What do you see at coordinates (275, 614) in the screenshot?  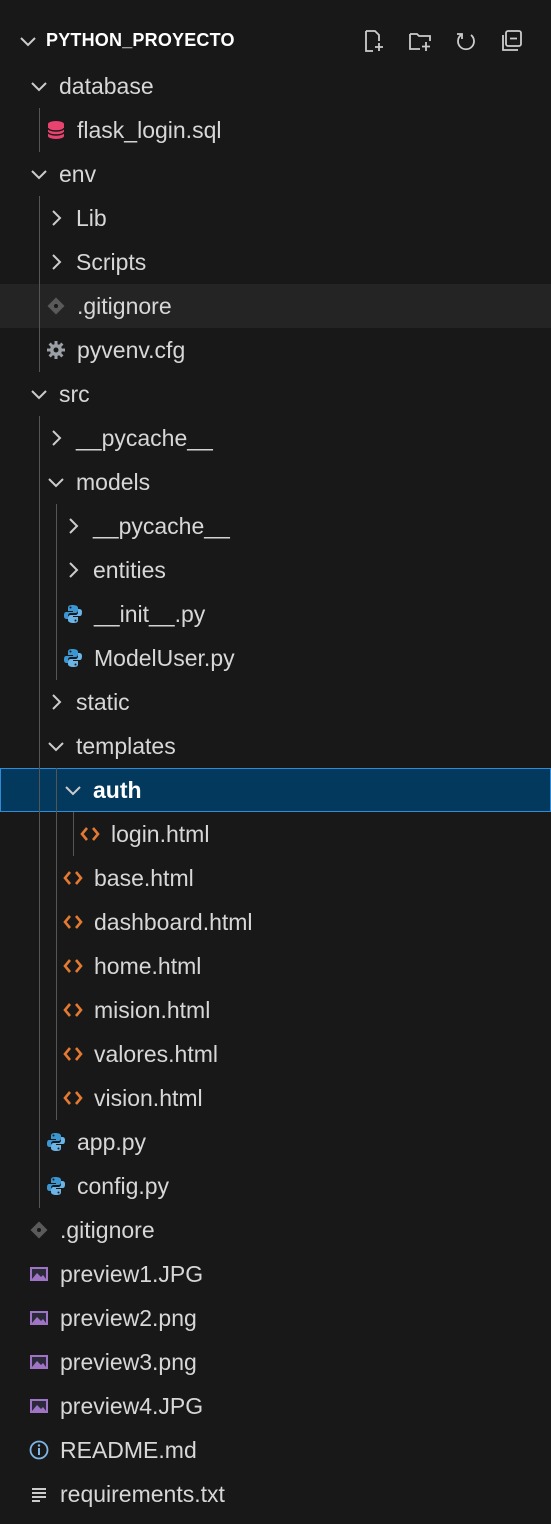 I see `tree-file-row: __init__.py` at bounding box center [275, 614].